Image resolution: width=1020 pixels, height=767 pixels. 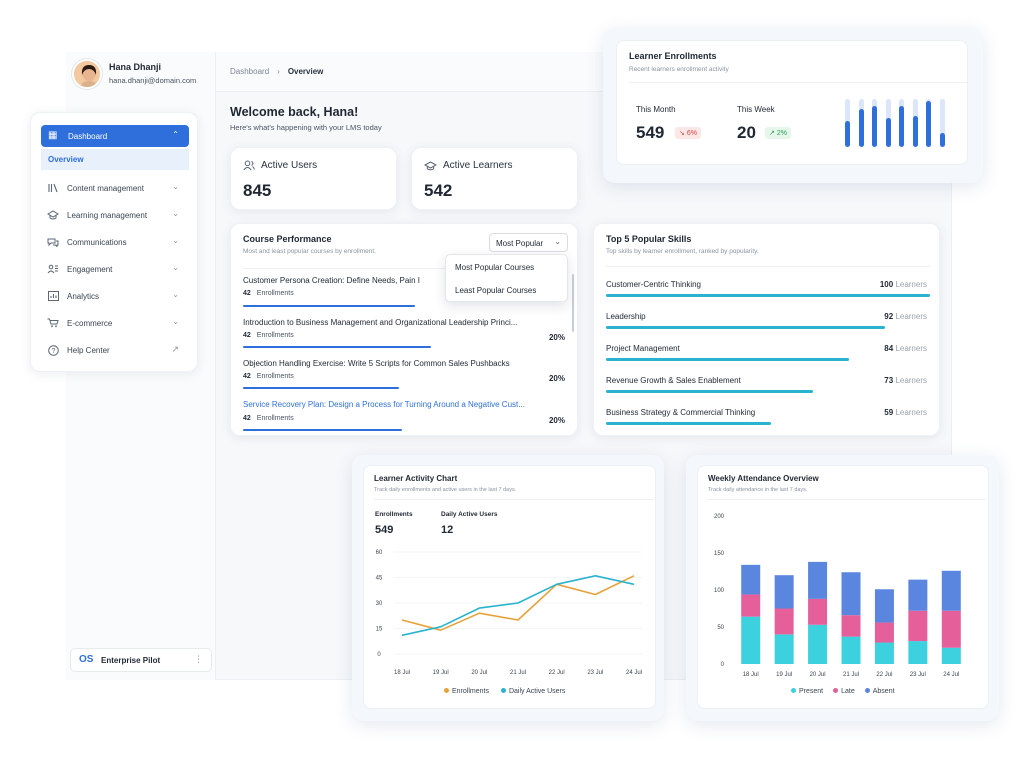 What do you see at coordinates (53, 135) in the screenshot?
I see `dashboard-icon: ▦` at bounding box center [53, 135].